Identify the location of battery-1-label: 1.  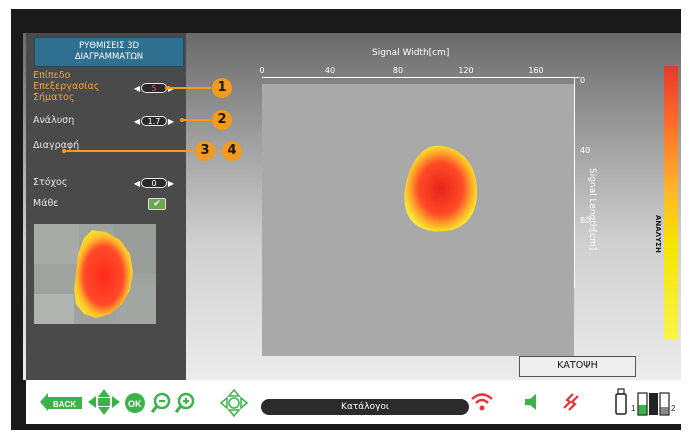
(633, 408).